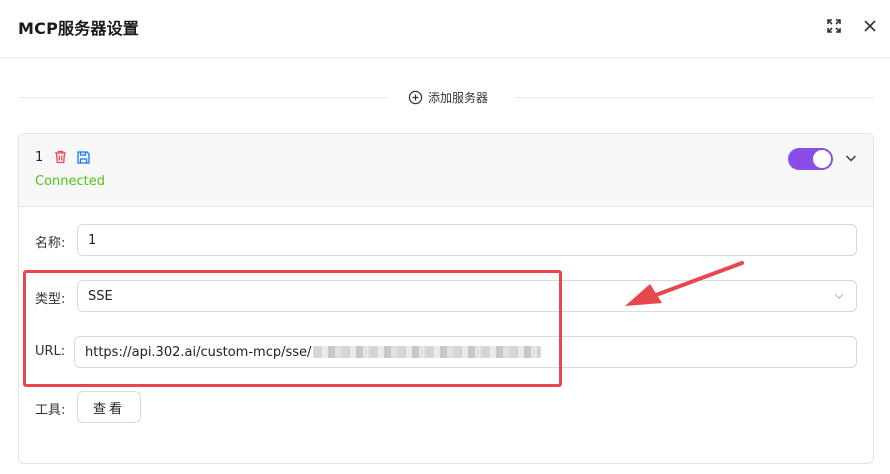  I want to click on divider-line-left, so click(203, 97).